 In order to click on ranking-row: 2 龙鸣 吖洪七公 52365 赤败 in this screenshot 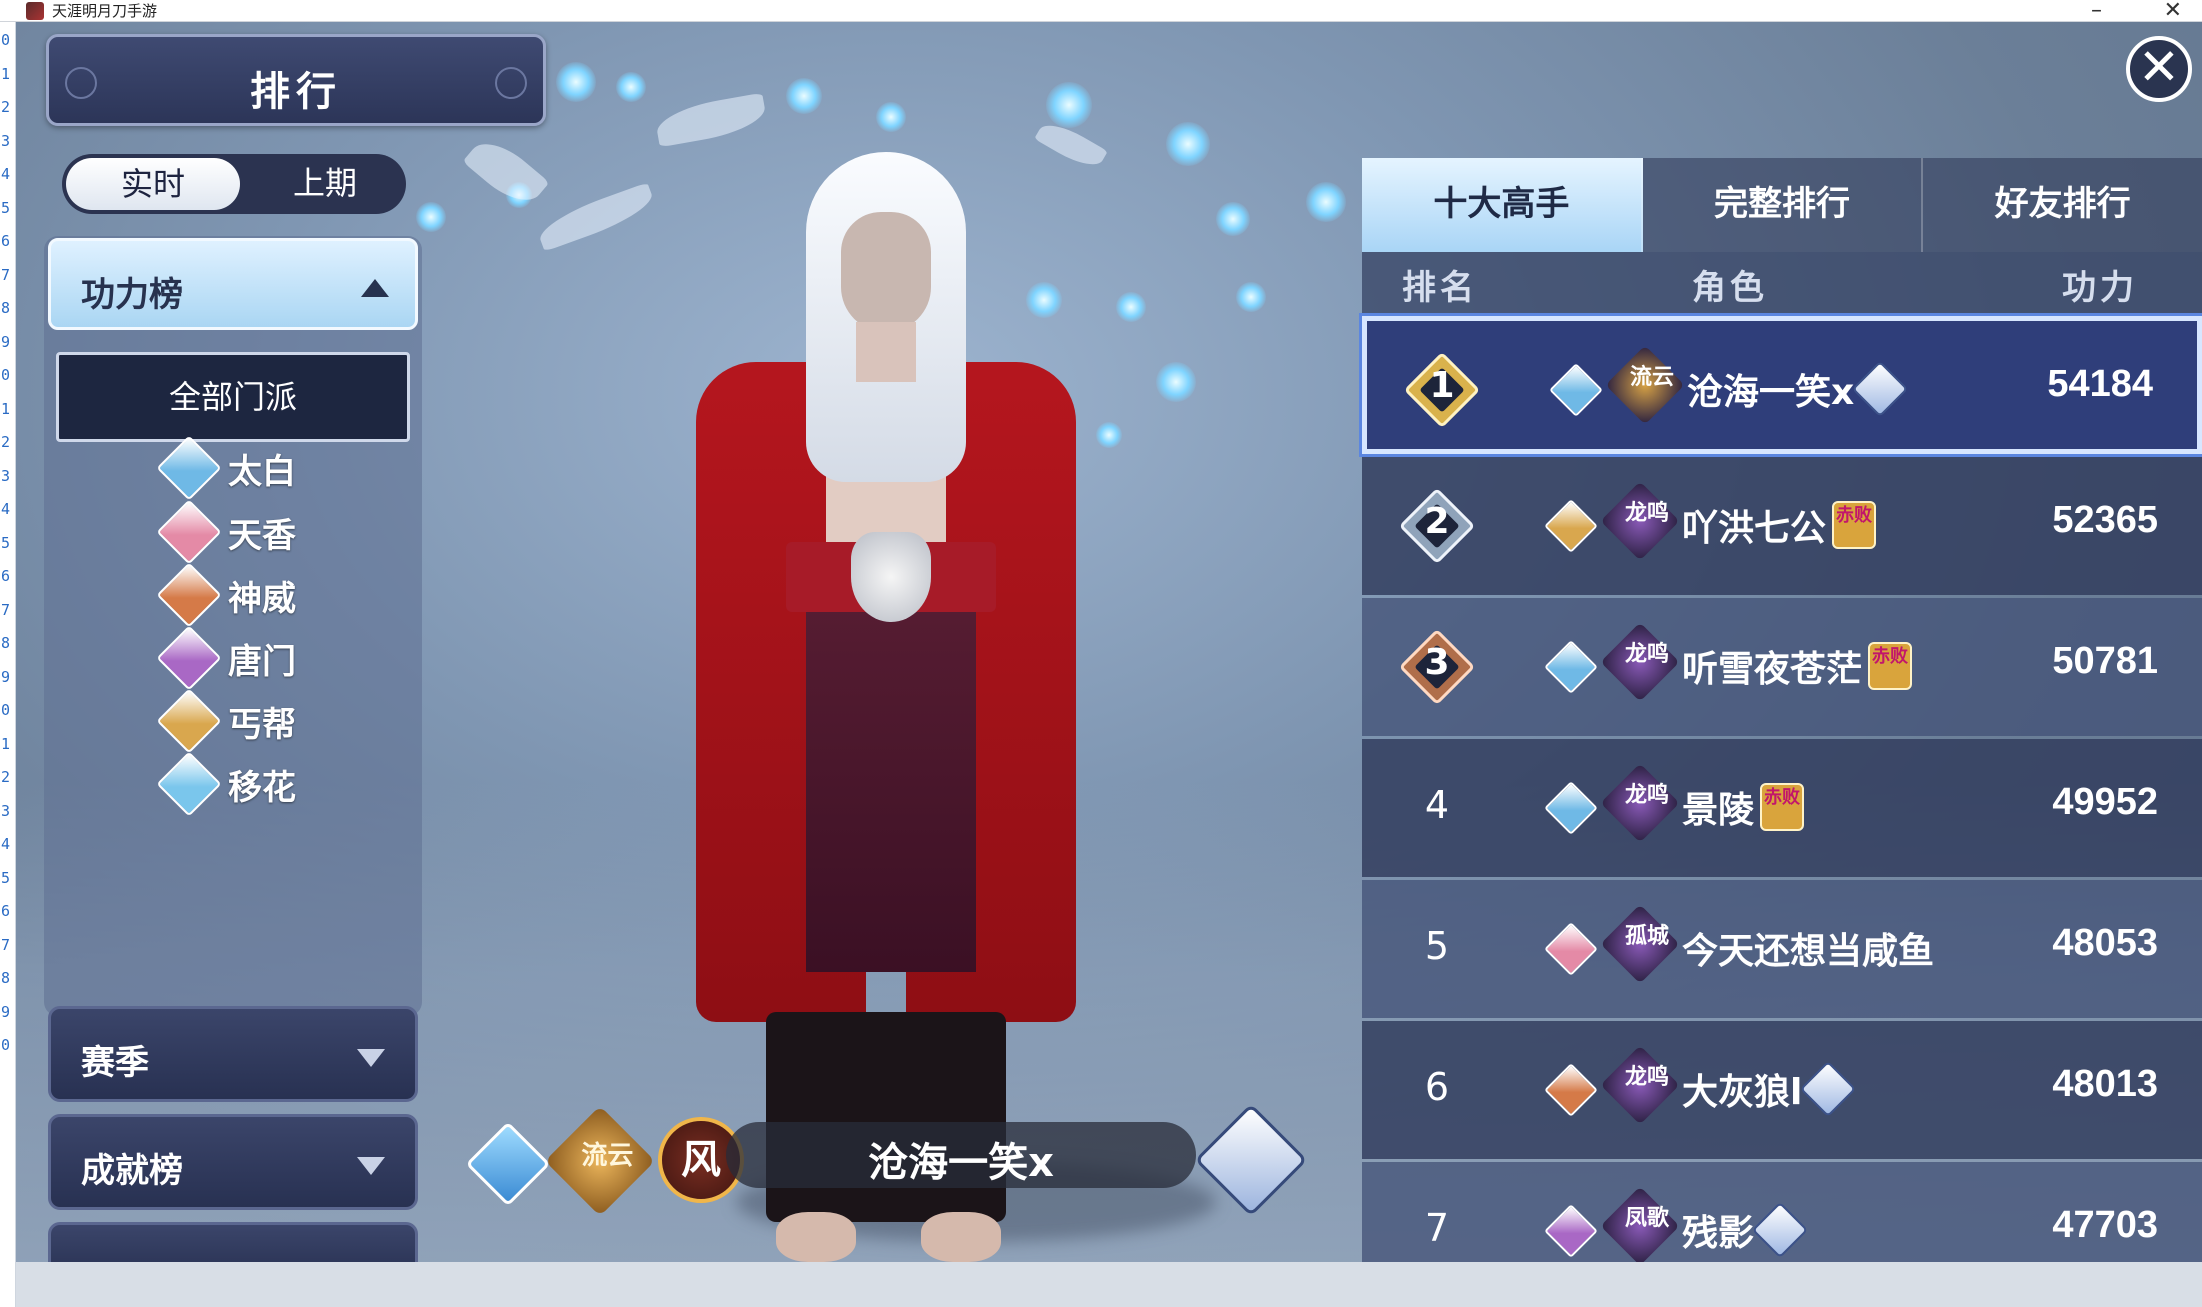, I will do `click(1782, 526)`.